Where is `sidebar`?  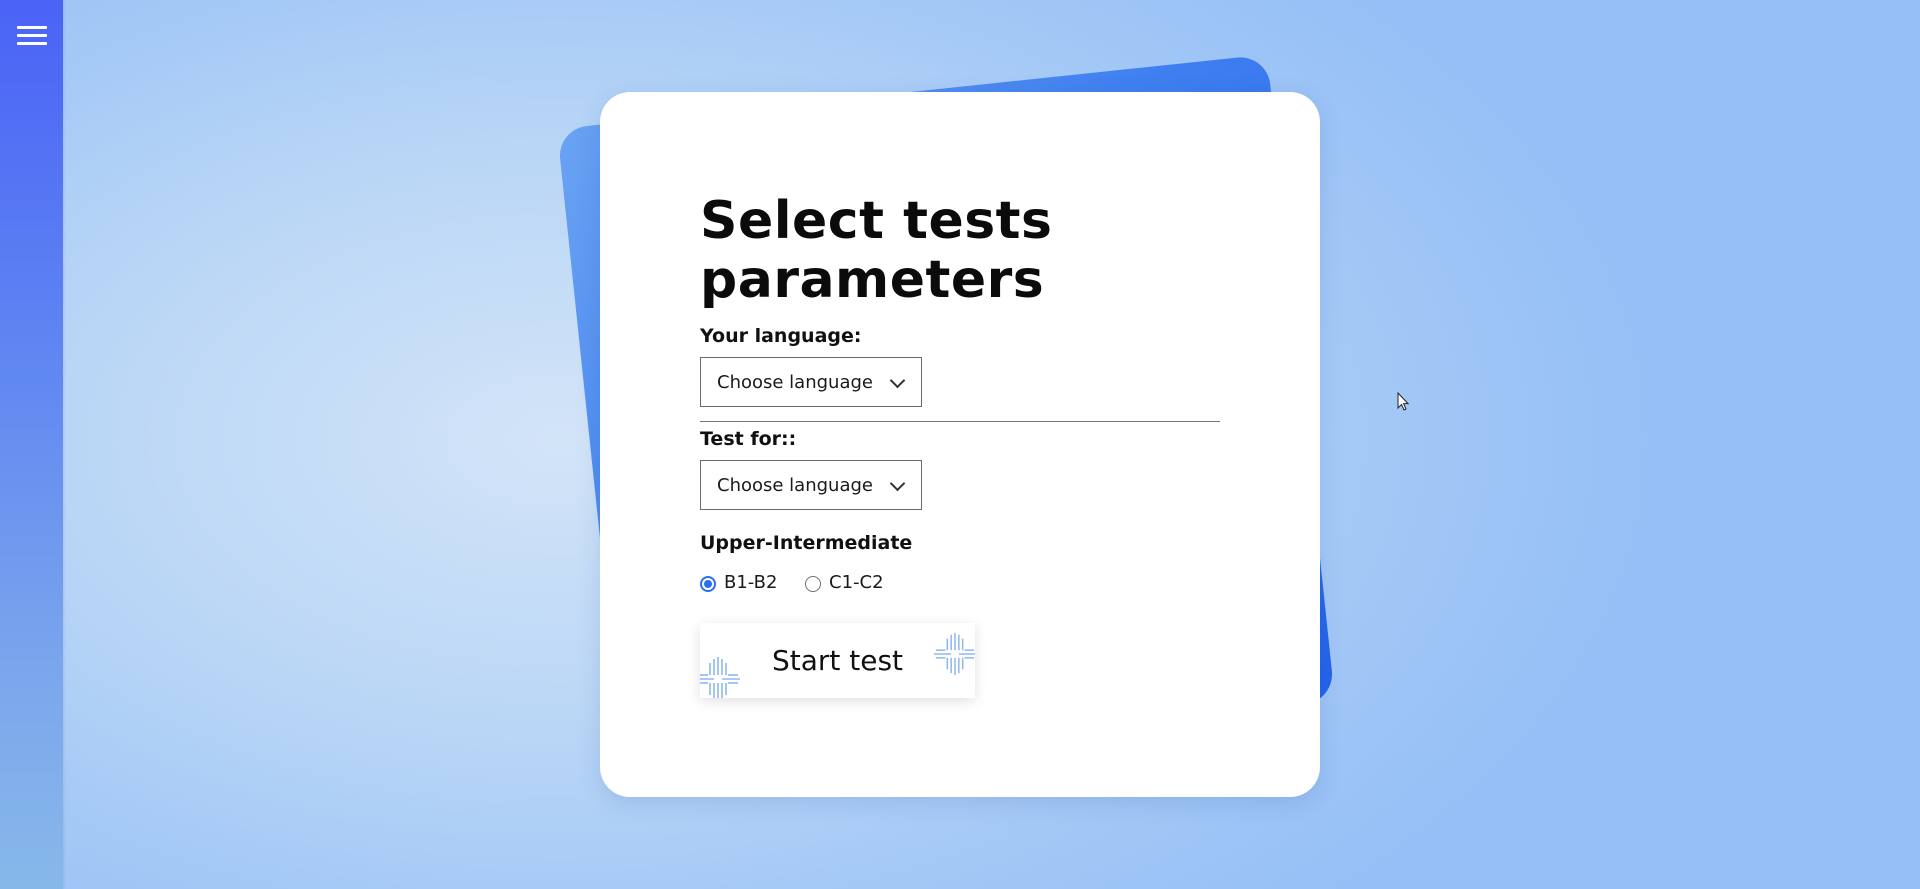
sidebar is located at coordinates (31, 444).